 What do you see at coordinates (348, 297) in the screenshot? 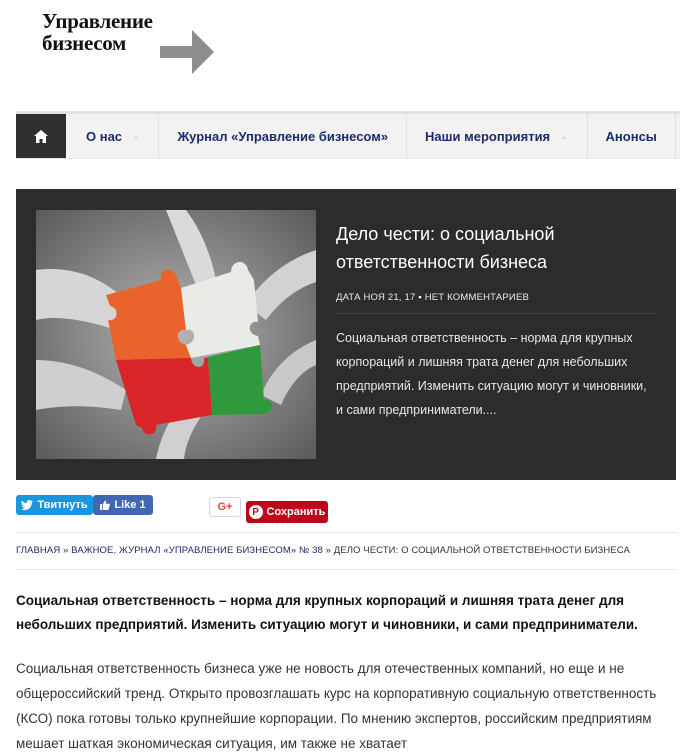
I see `meta-date-label: ДАТА` at bounding box center [348, 297].